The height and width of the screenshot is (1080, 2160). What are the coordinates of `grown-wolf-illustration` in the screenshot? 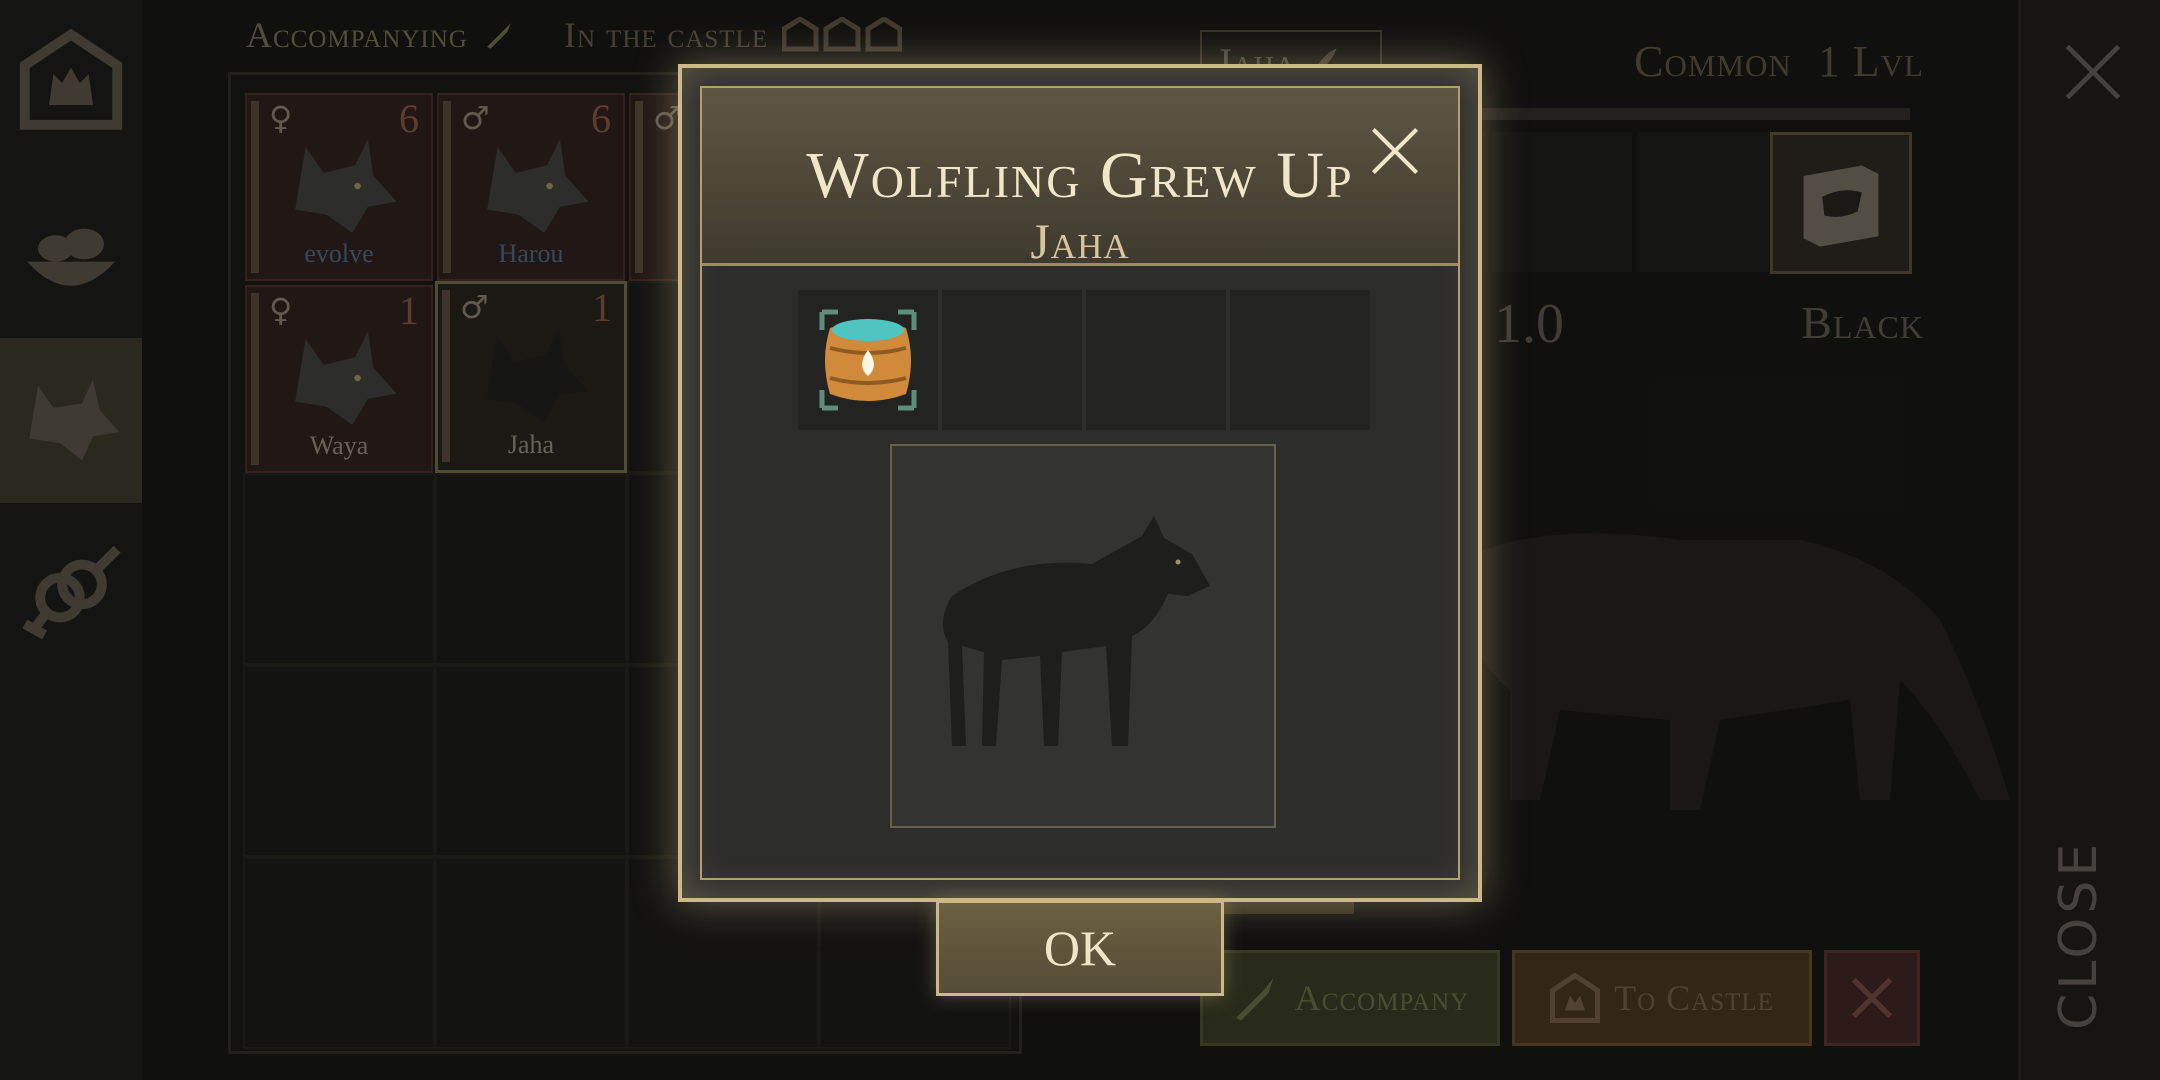 It's located at (1076, 631).